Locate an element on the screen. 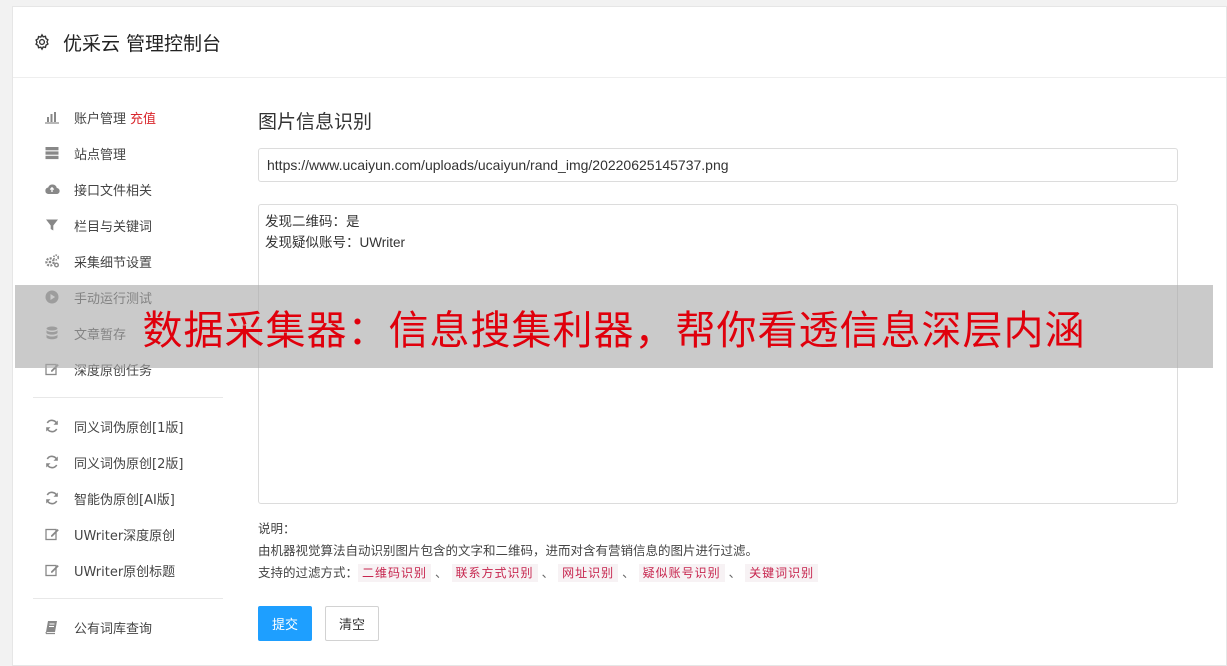 The image size is (1227, 666). sidebar-item-label: UWriter深度原创 is located at coordinates (125, 536).